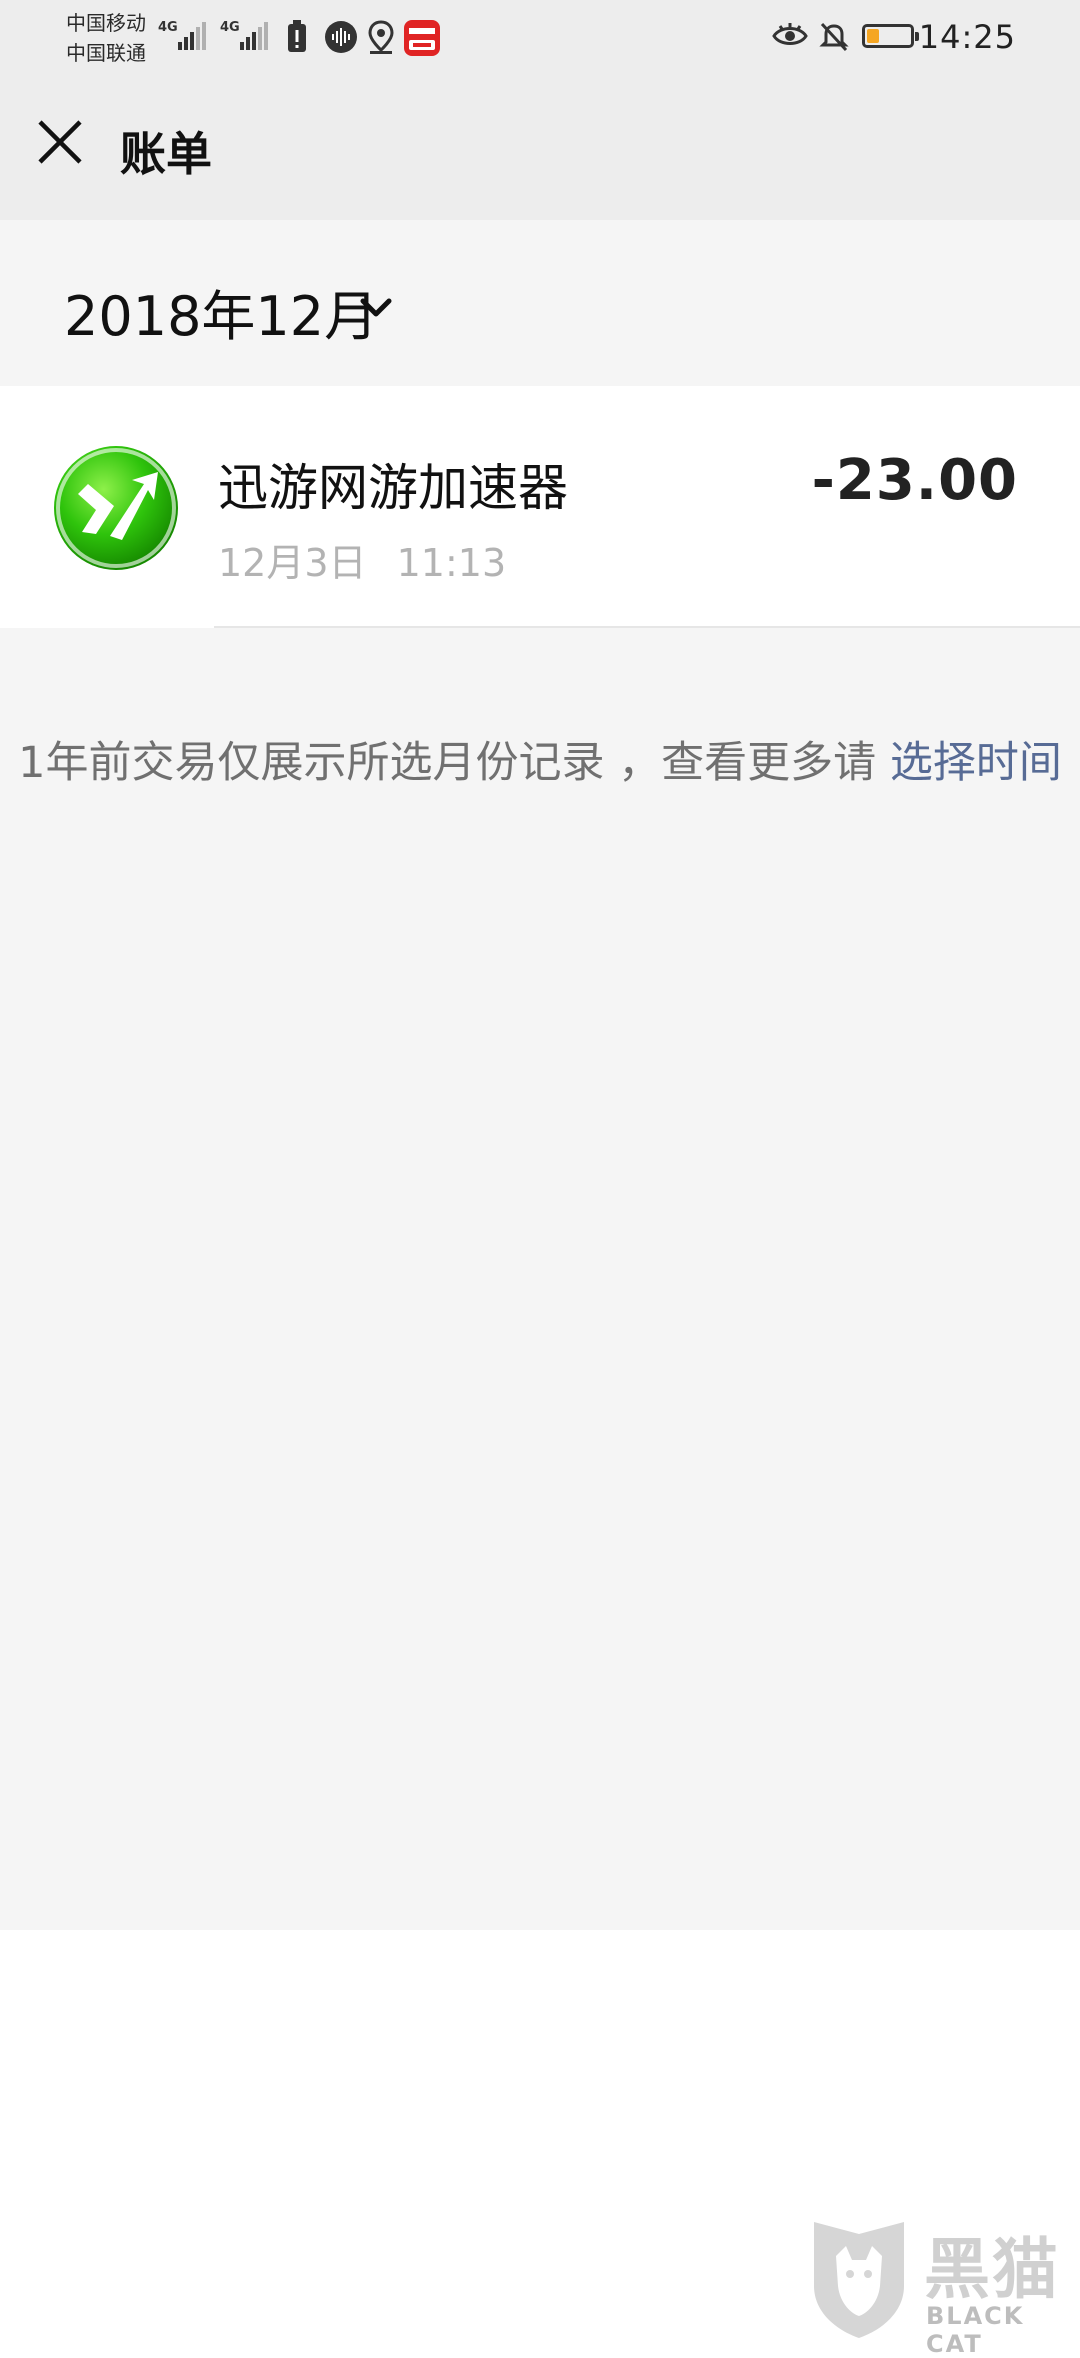 This screenshot has width=1080, height=2358. What do you see at coordinates (422, 38) in the screenshot?
I see `app-notification-icon` at bounding box center [422, 38].